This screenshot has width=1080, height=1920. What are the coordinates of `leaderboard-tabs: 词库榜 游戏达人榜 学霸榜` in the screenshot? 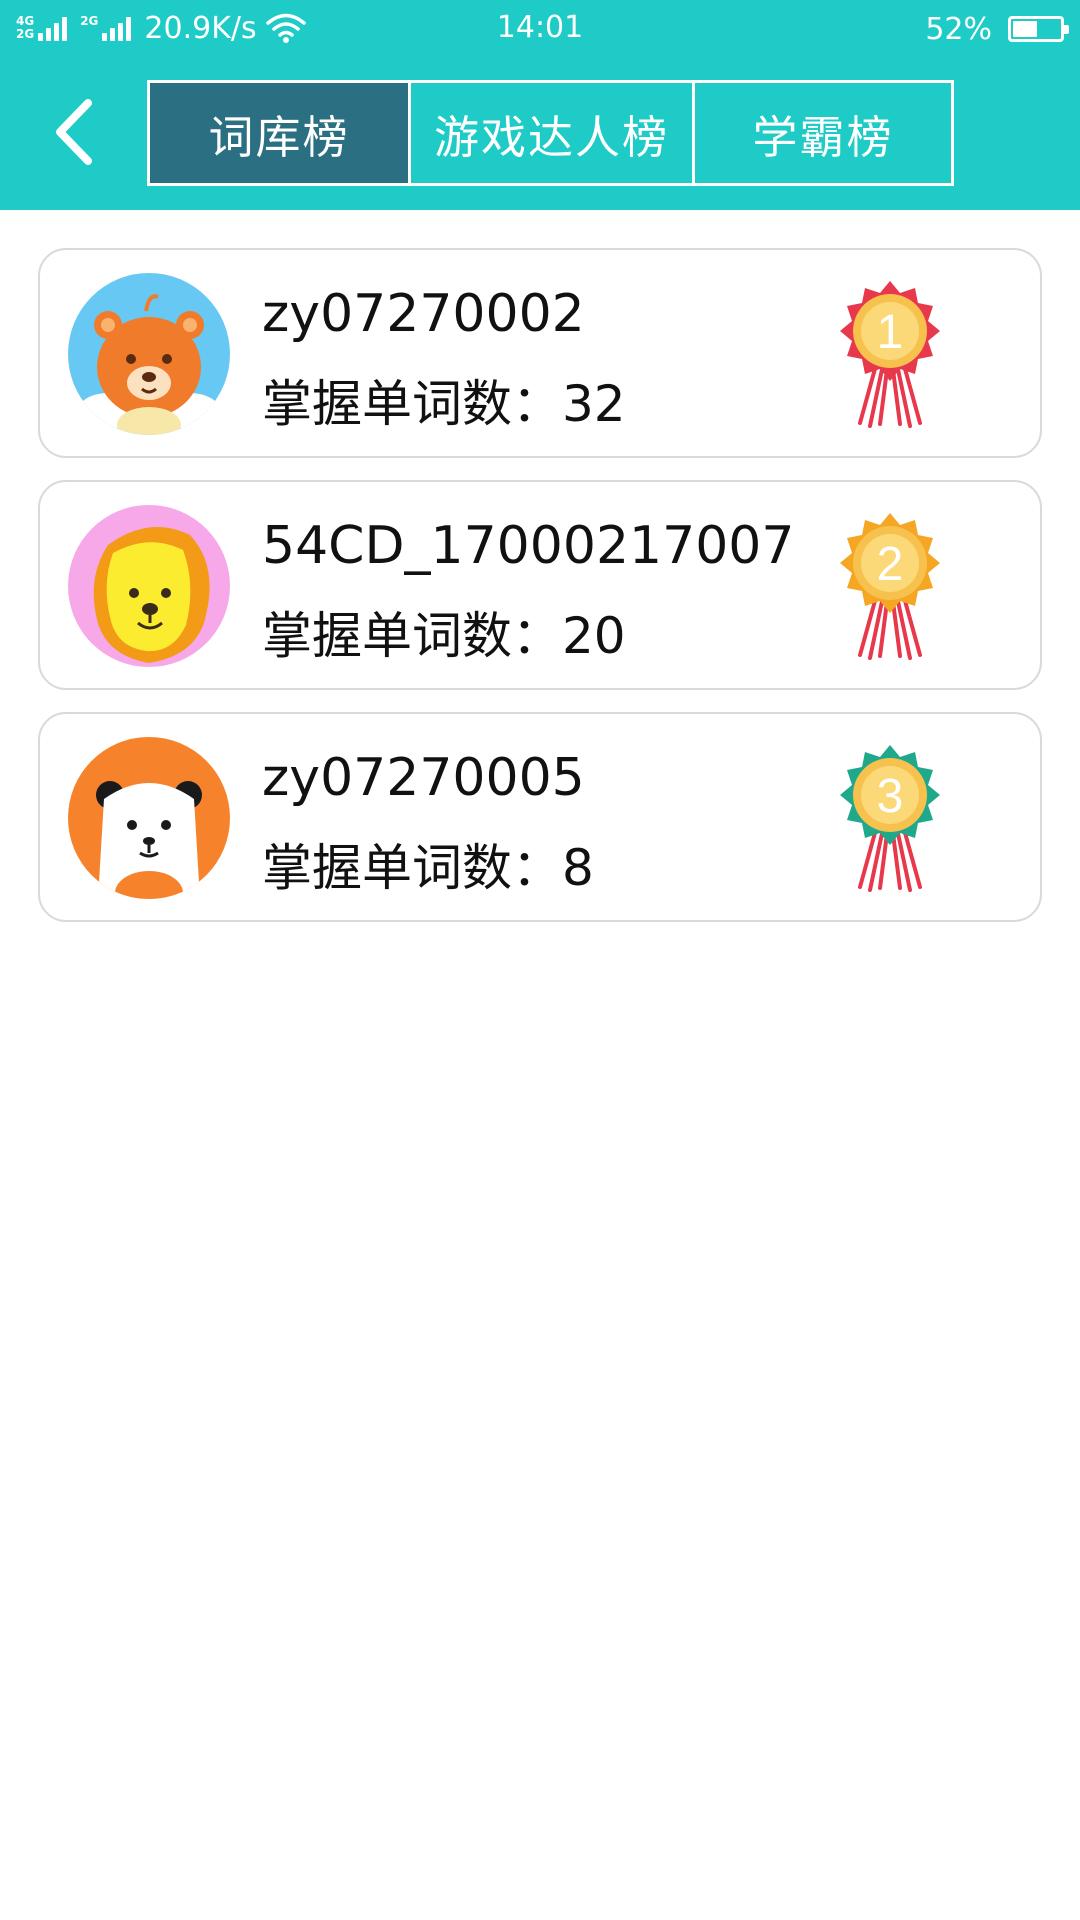 It's located at (550, 133).